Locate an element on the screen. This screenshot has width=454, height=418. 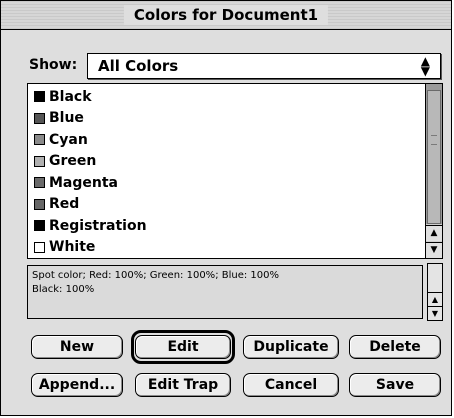
duplicate-button: Duplicate is located at coordinates (291, 347).